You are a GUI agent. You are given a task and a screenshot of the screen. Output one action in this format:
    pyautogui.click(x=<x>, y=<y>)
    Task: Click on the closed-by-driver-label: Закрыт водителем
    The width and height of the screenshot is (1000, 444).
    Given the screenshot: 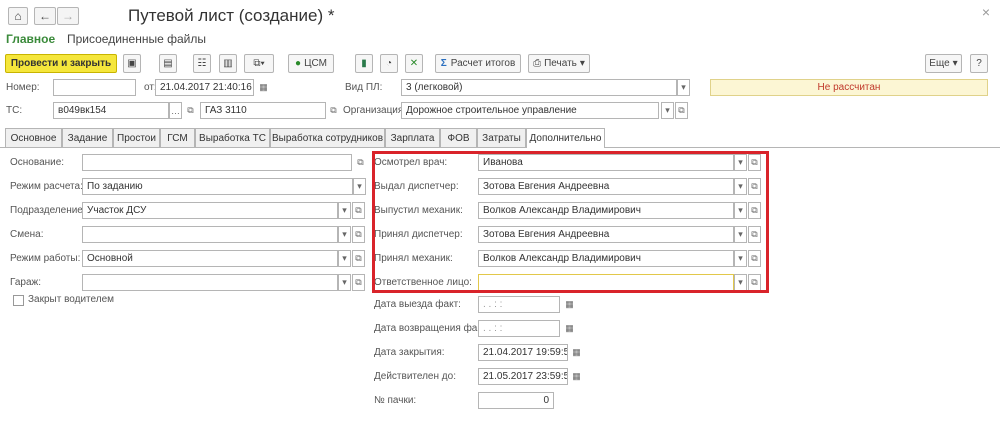 What is the action you would take?
    pyautogui.click(x=71, y=299)
    